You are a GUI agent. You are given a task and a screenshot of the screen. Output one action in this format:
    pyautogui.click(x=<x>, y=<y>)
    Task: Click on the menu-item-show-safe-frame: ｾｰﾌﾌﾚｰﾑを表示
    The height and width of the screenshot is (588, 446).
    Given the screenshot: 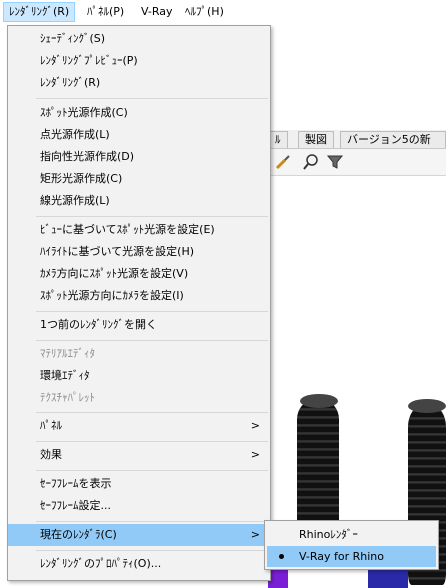 What is the action you would take?
    pyautogui.click(x=139, y=484)
    